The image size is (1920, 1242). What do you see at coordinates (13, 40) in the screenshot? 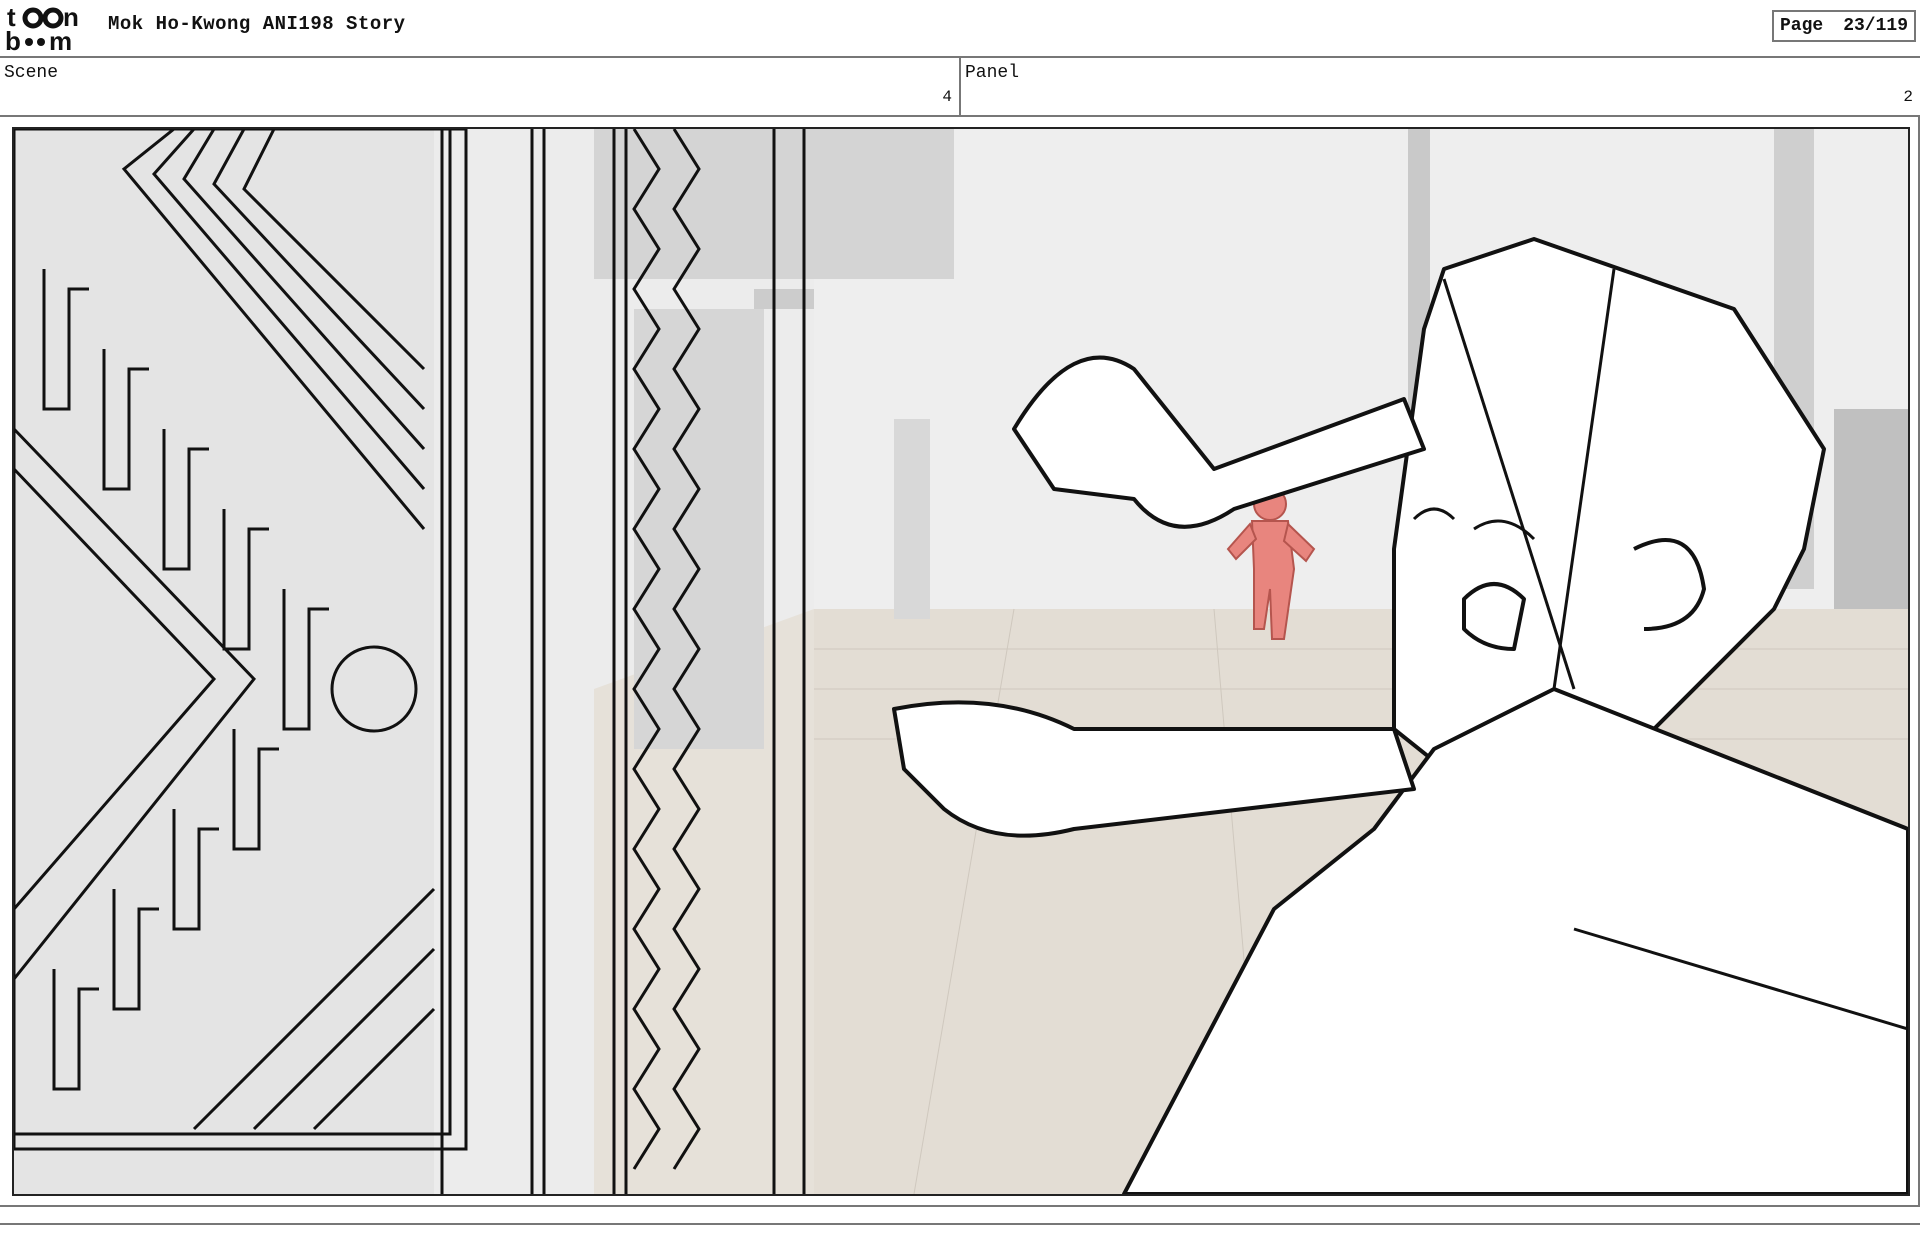
I see `svg-text: b` at bounding box center [13, 40].